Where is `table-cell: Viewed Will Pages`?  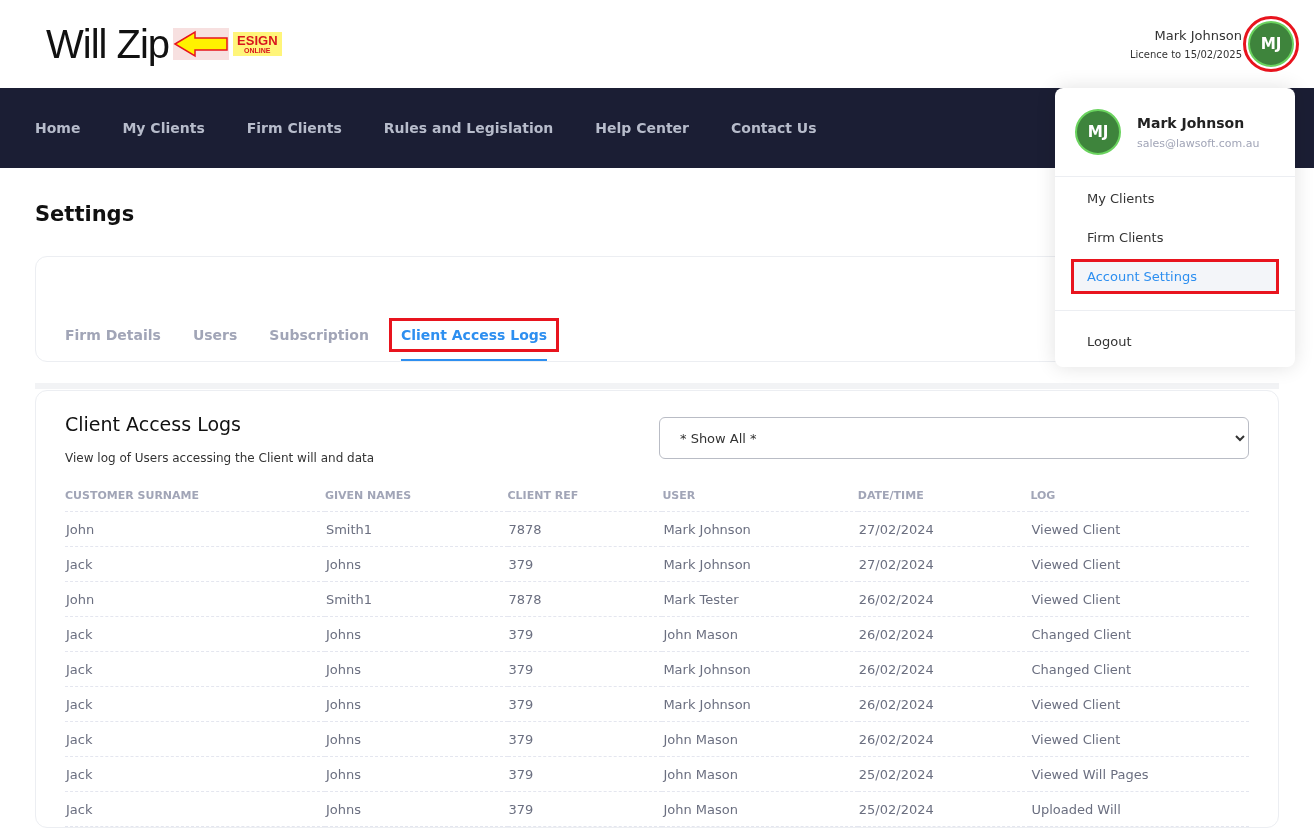
table-cell: Viewed Will Pages is located at coordinates (1139, 774).